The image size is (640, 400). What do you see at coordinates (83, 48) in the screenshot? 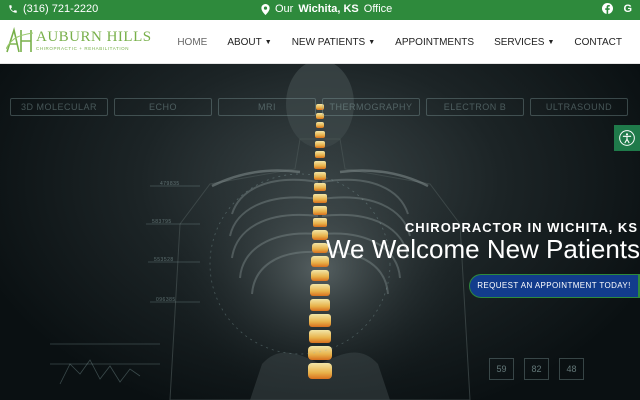
I see `logo-tagline: CHIROPRACTIC + REHABILITATION` at bounding box center [83, 48].